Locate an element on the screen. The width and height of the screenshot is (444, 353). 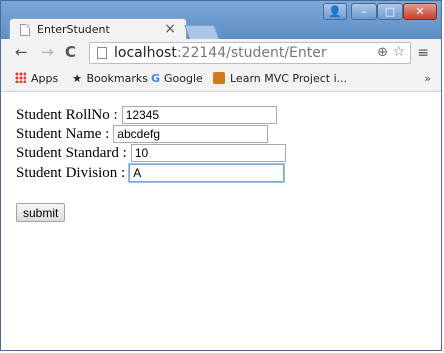
url-path: :22144/student/Enter is located at coordinates (251, 53).